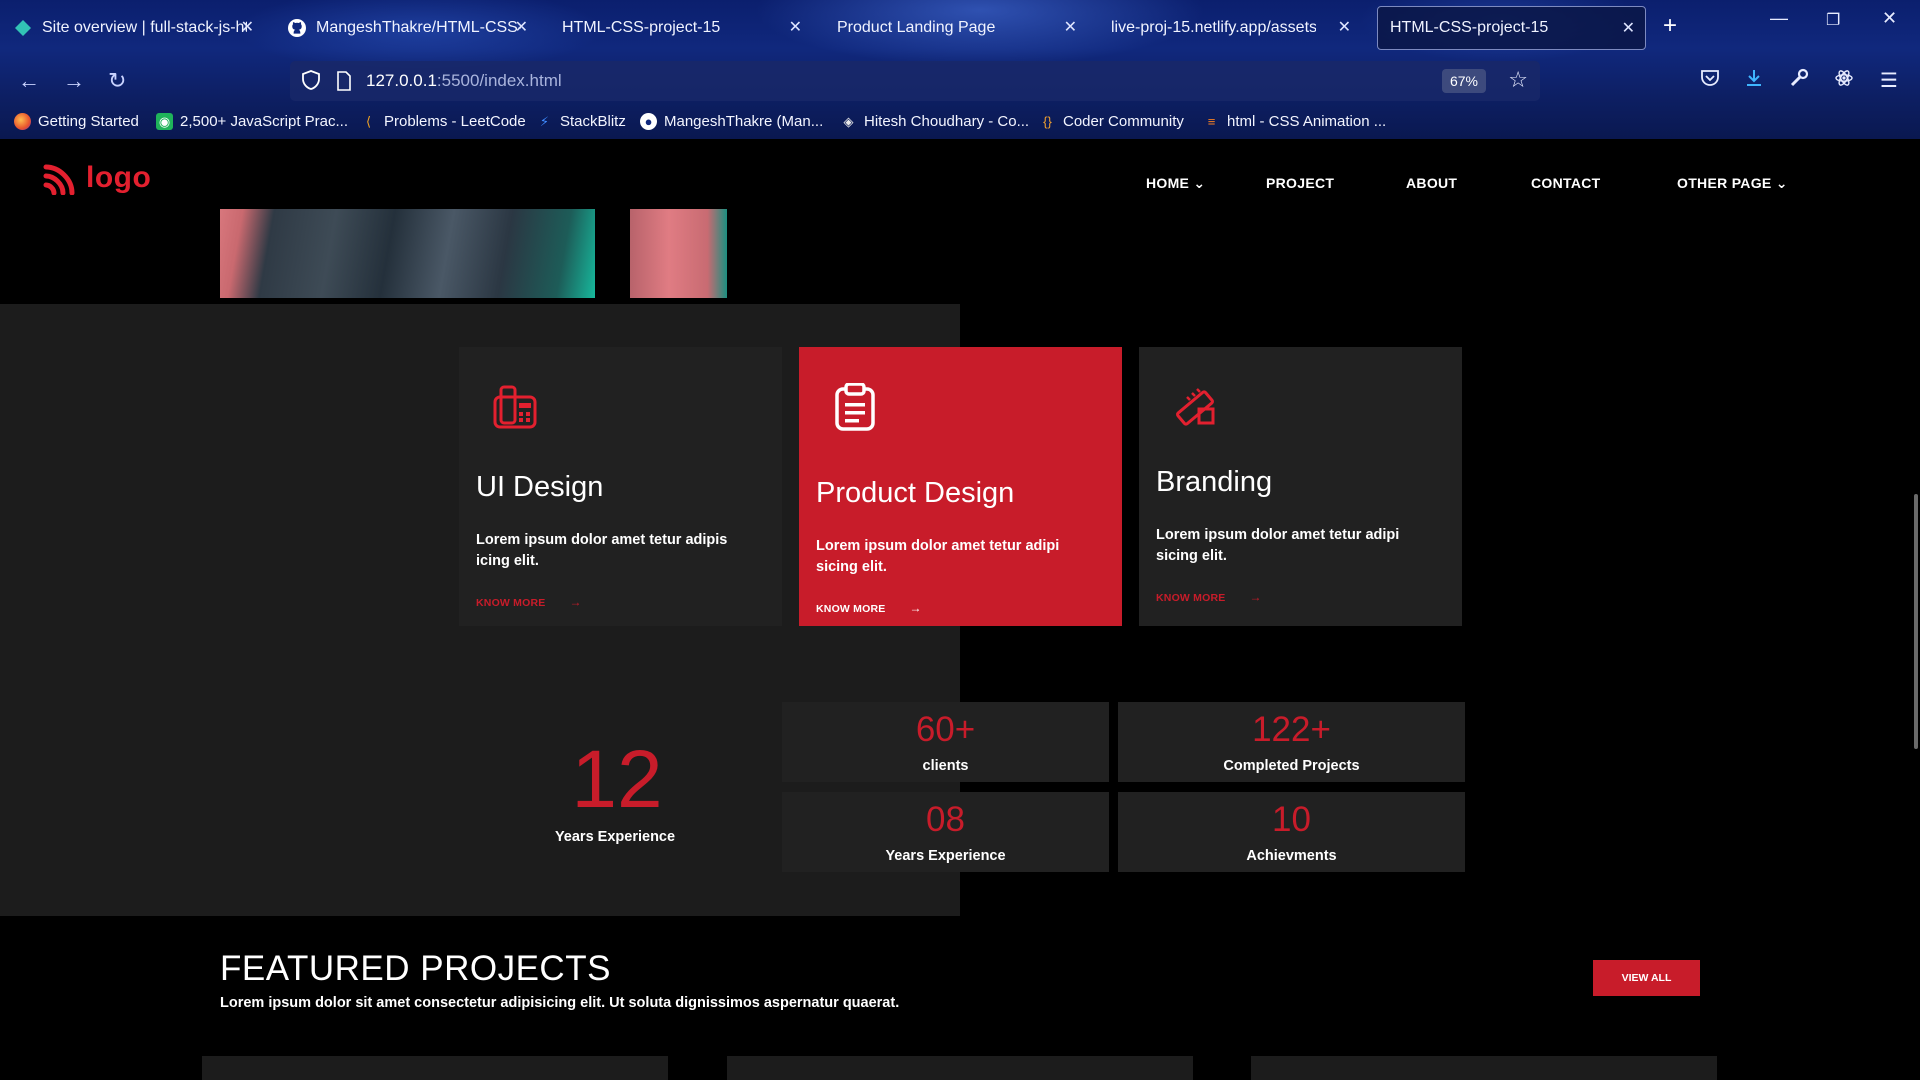 The height and width of the screenshot is (1080, 1920). What do you see at coordinates (96, 178) in the screenshot?
I see `site-logo: logo` at bounding box center [96, 178].